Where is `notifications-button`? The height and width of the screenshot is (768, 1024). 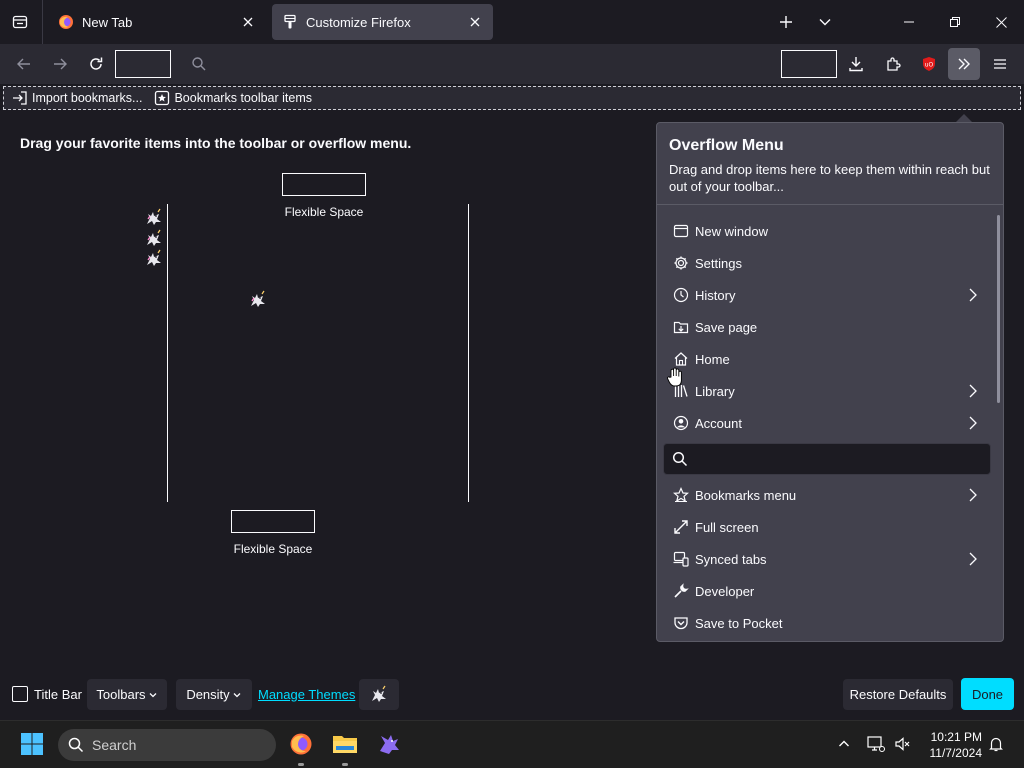
notifications-button is located at coordinates (996, 744).